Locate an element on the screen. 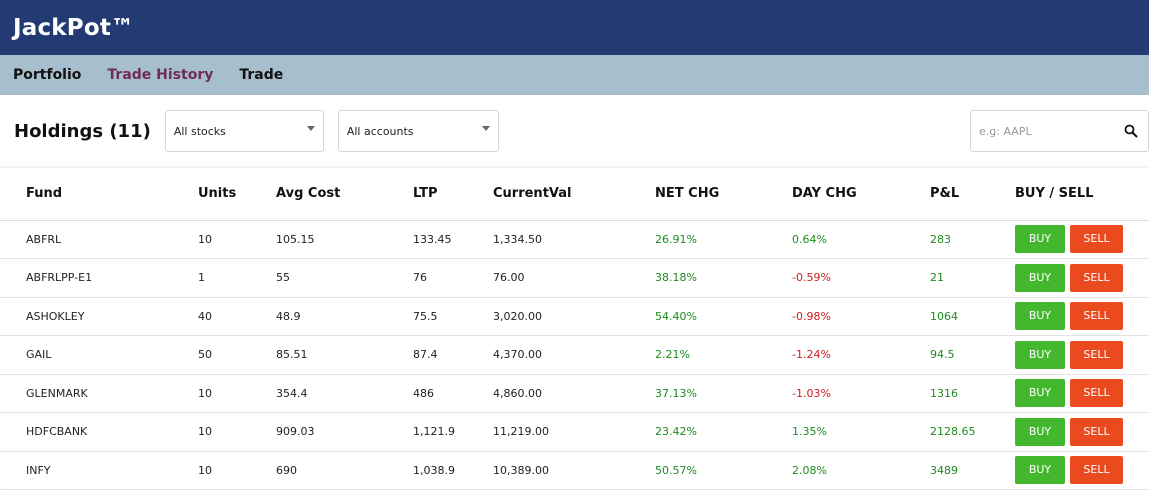 This screenshot has height=498, width=1149. net-chg-cell: 2.21% is located at coordinates (723, 355).